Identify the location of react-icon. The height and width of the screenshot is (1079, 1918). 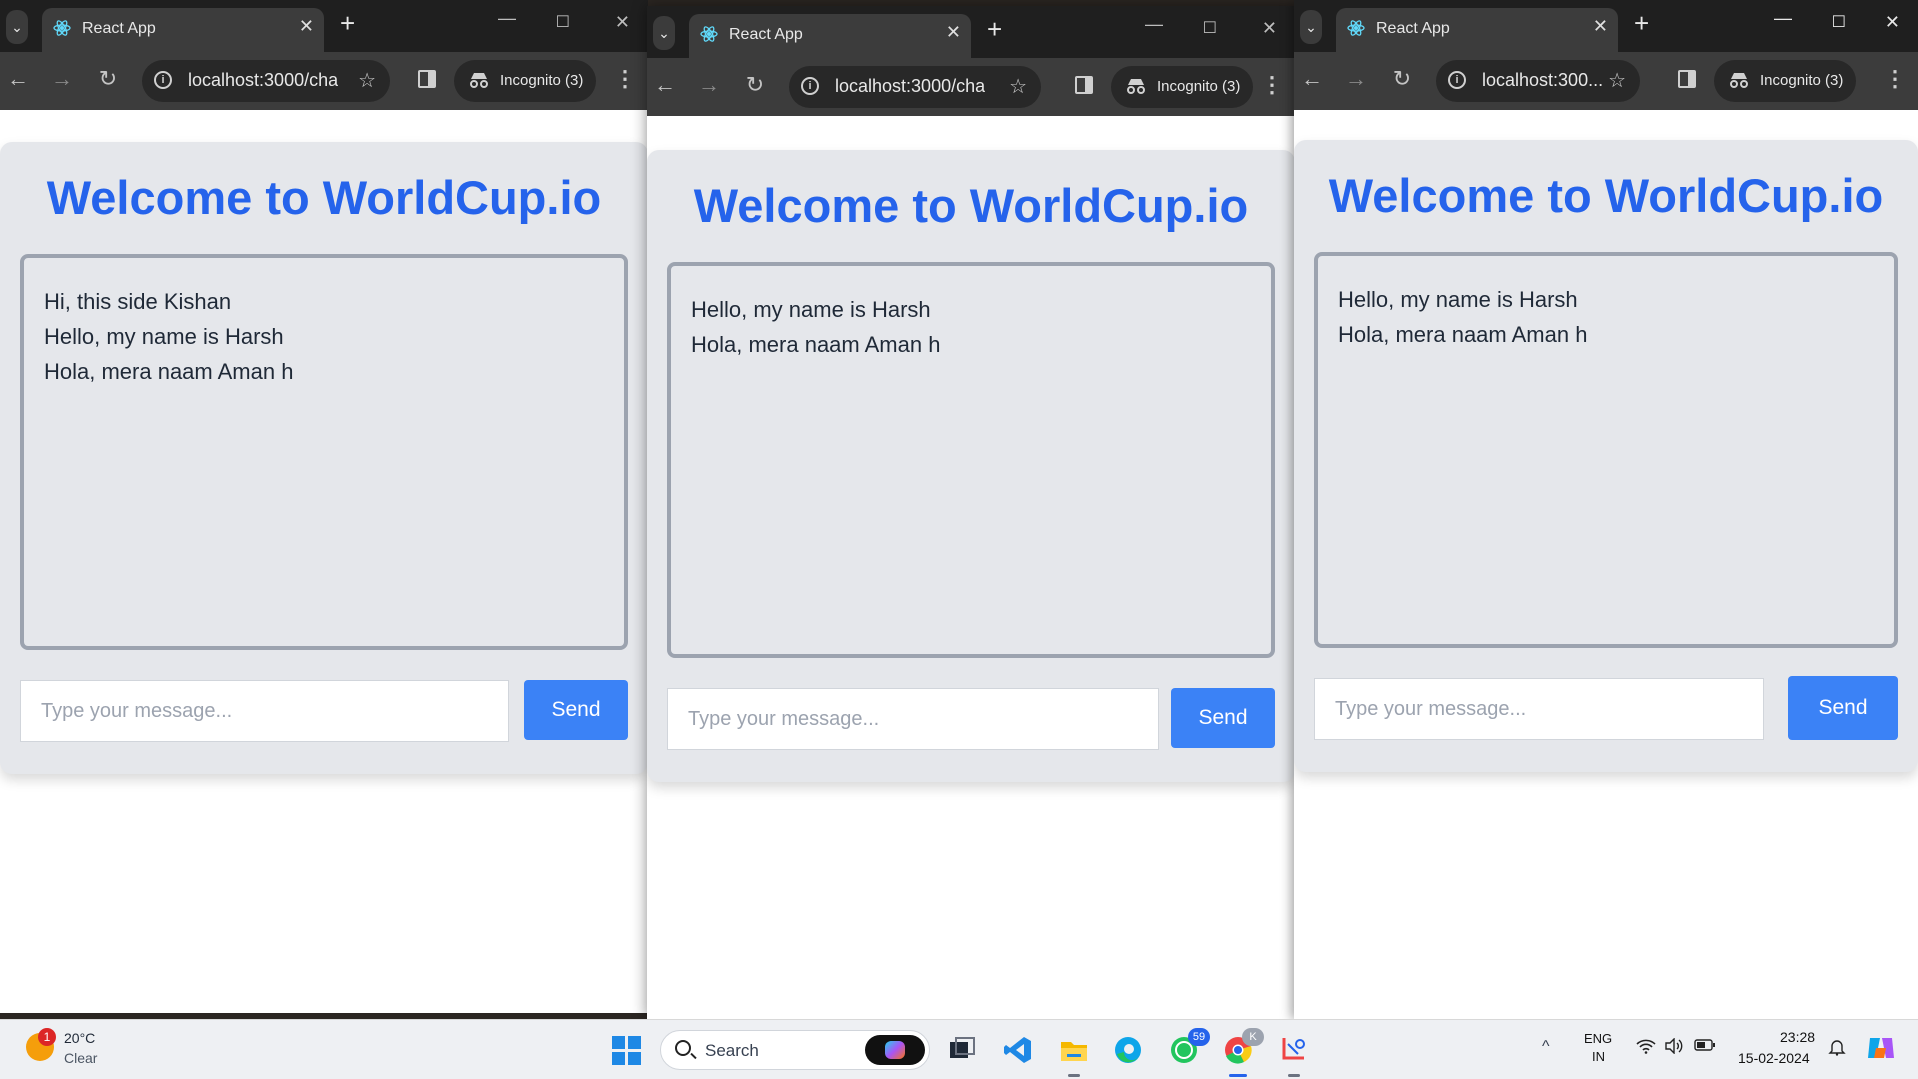
(709, 34).